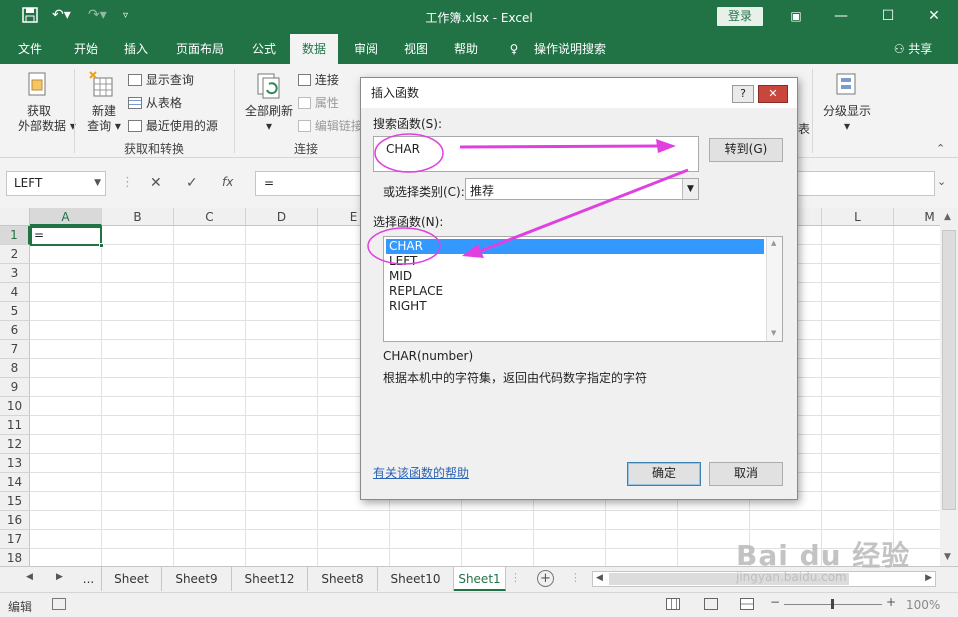  I want to click on column-header: D, so click(282, 217).